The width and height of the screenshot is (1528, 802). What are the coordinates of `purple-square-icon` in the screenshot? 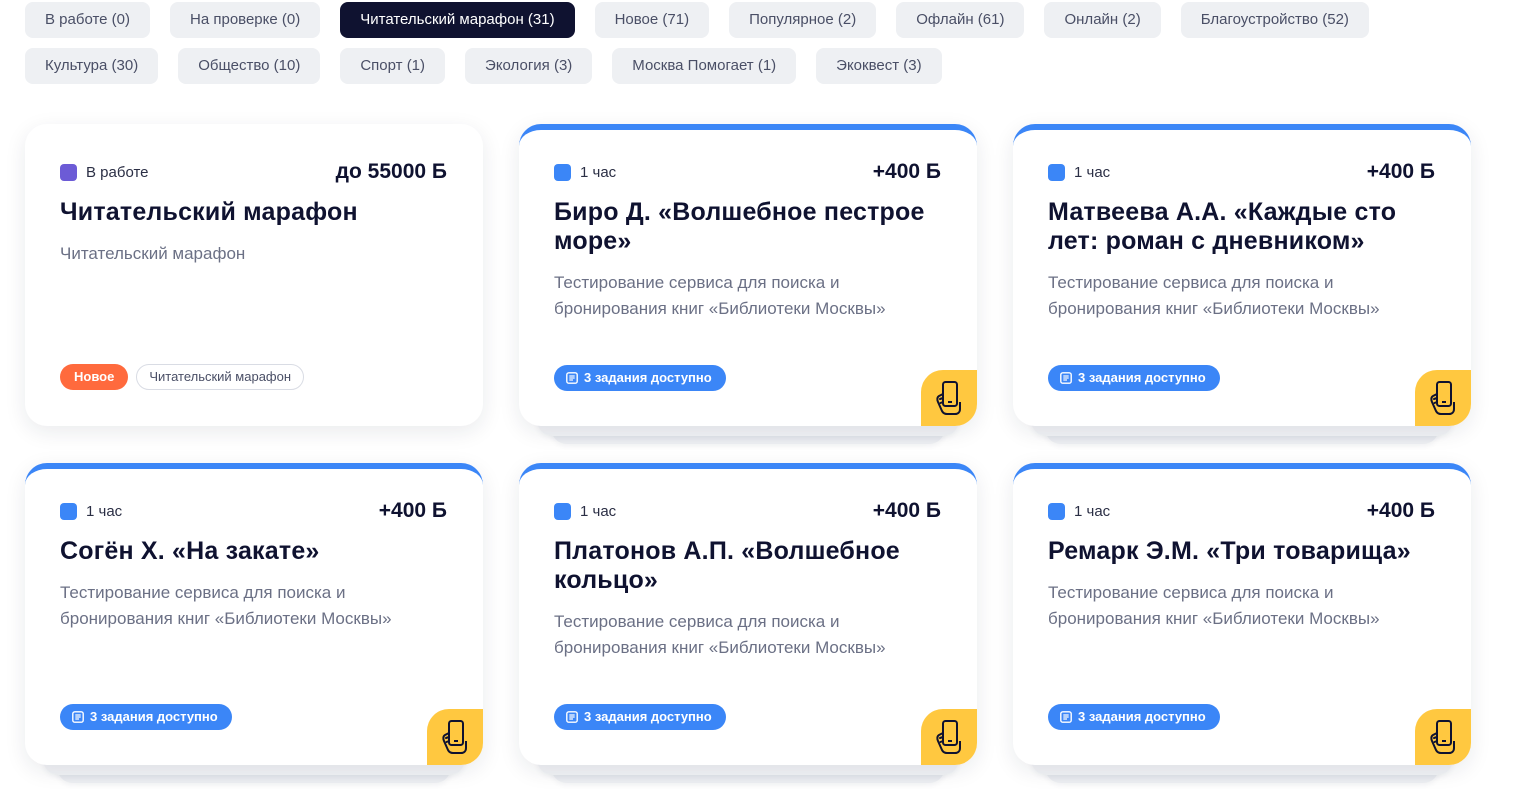 It's located at (68, 172).